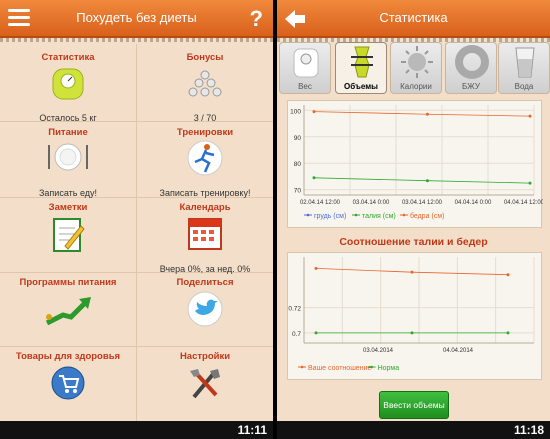 The image size is (550, 439). I want to click on x-tick-label: 02.04.14 12:00, so click(320, 203).